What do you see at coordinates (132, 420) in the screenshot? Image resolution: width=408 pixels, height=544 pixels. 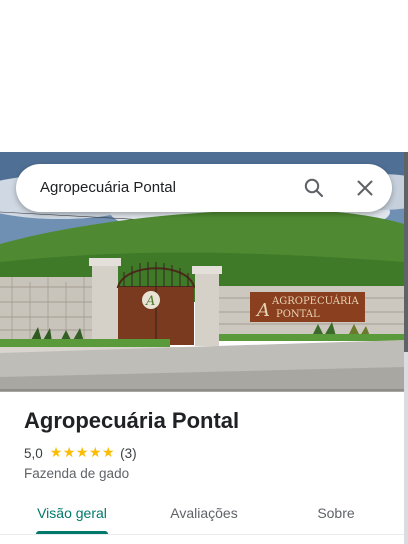 I see `place-title: Agropecuária Pontal` at bounding box center [132, 420].